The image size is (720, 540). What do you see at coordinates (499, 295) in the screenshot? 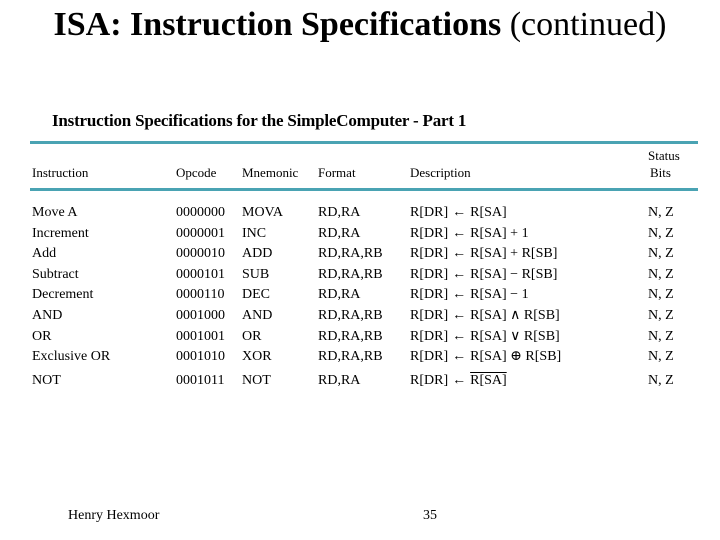
I see `description-expression: R[SA] − 1` at bounding box center [499, 295].